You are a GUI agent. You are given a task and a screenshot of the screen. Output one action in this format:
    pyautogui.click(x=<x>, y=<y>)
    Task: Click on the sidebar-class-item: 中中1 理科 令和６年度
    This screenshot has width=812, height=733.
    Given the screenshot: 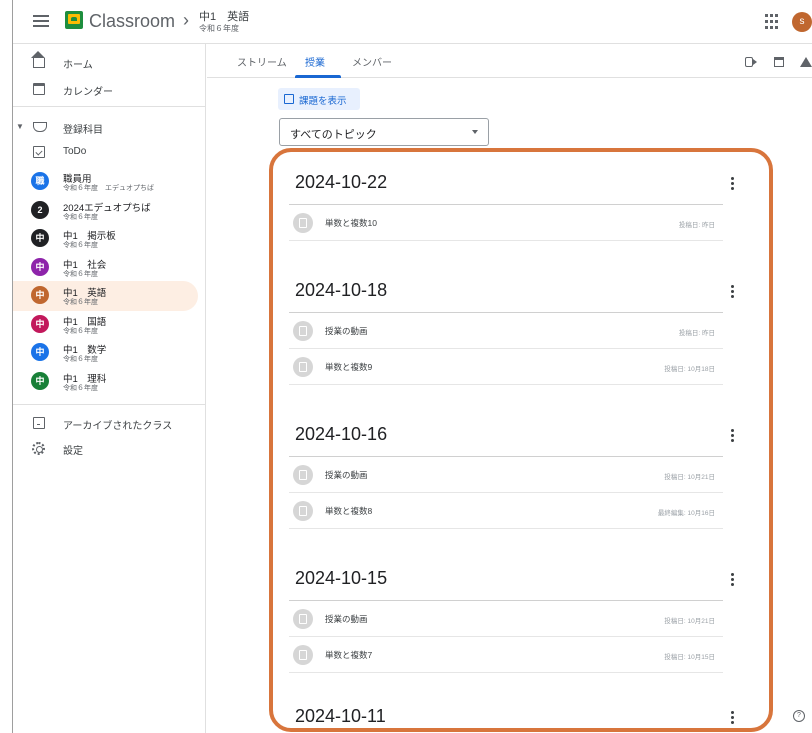 What is the action you would take?
    pyautogui.click(x=105, y=382)
    